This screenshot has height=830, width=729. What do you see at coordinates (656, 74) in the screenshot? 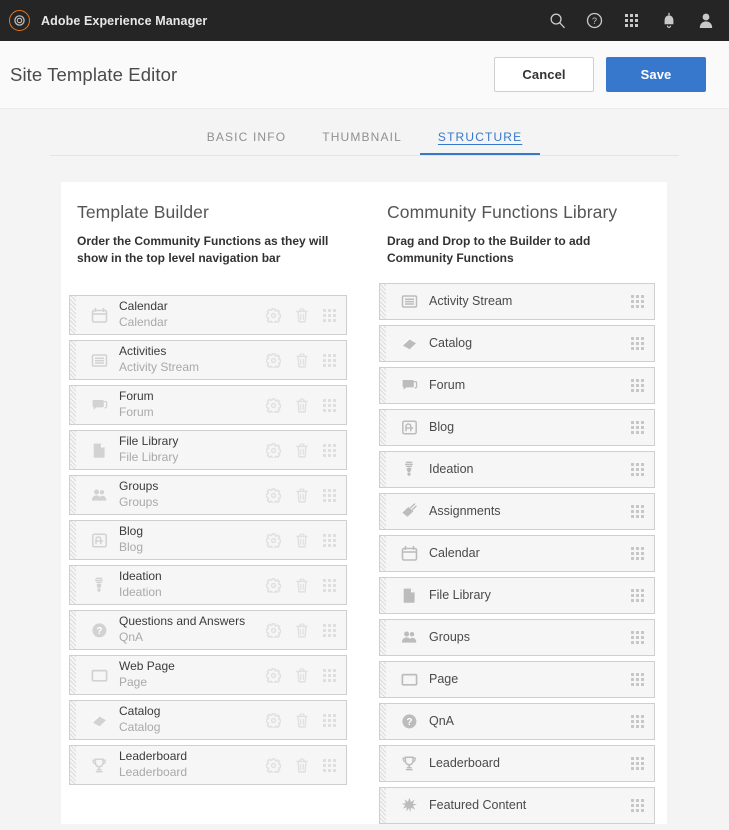
I see `save-button: Save` at bounding box center [656, 74].